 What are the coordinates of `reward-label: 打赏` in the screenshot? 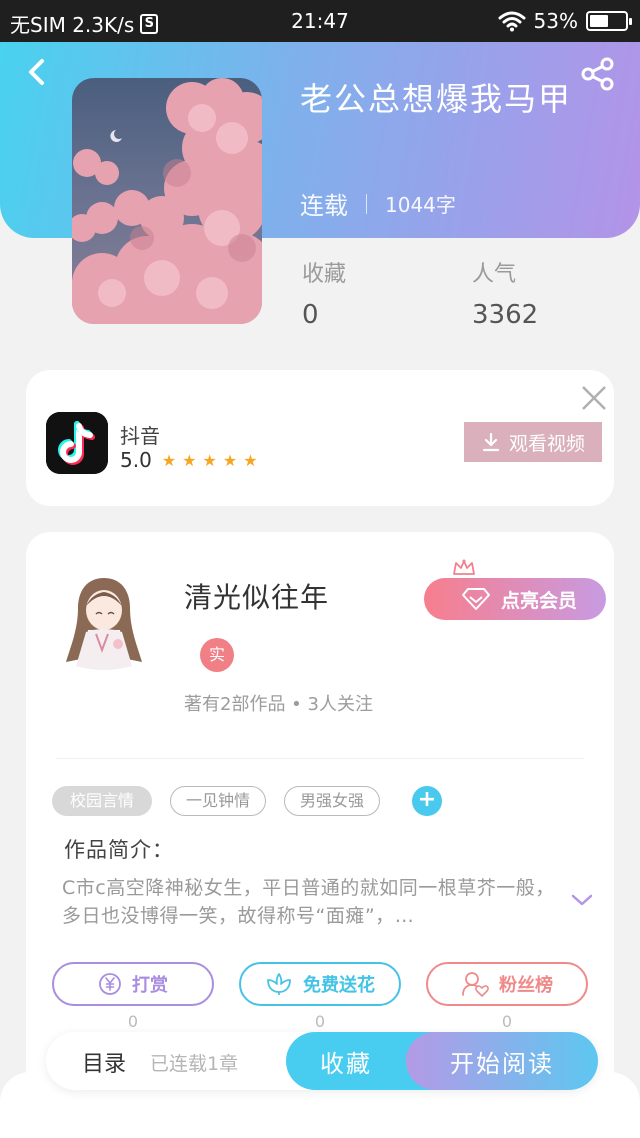 It's located at (150, 985).